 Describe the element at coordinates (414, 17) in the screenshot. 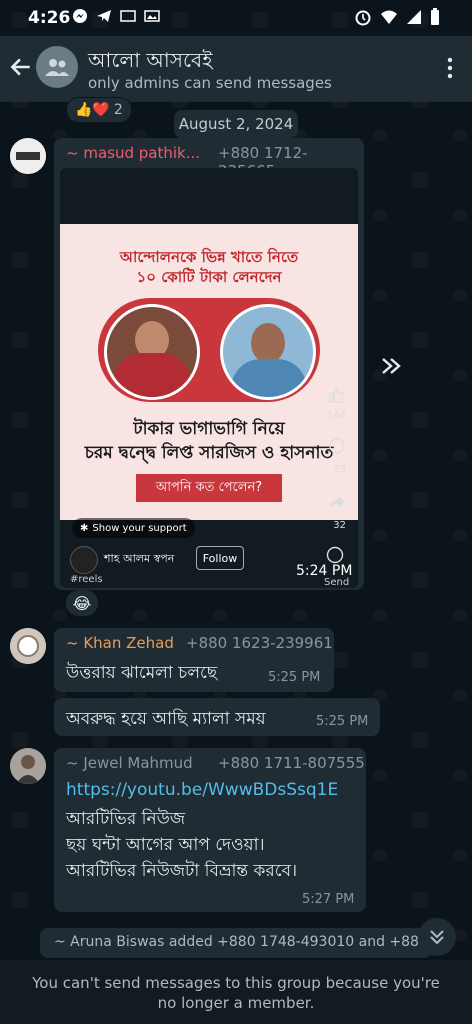

I see `signal-icon` at that location.